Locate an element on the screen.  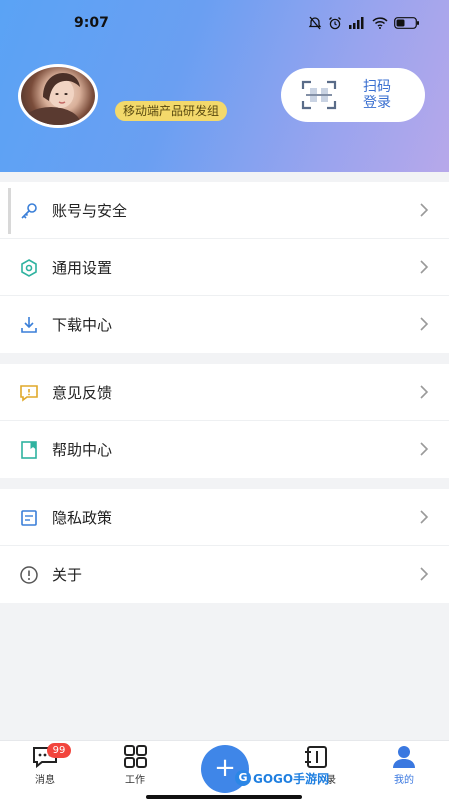
scan-login-button: 扫码登录 is located at coordinates (353, 95).